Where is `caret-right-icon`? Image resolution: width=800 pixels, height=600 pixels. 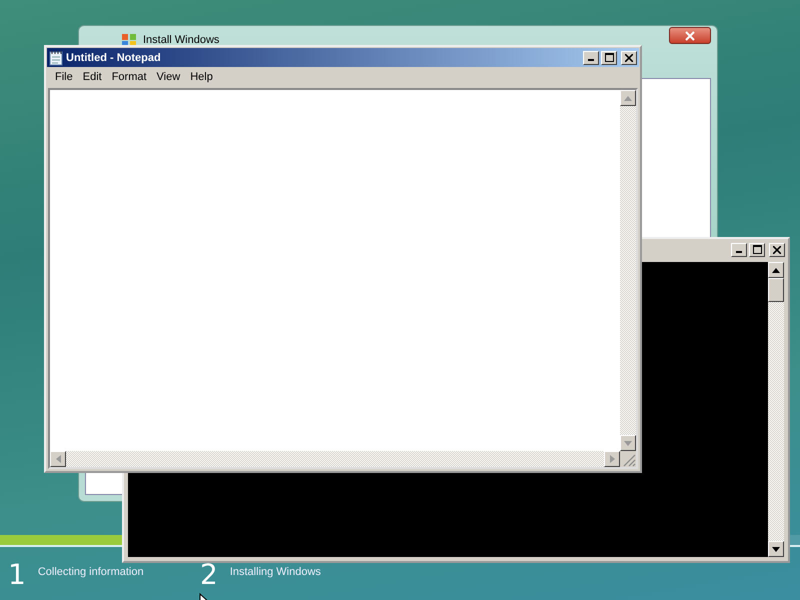 caret-right-icon is located at coordinates (612, 459).